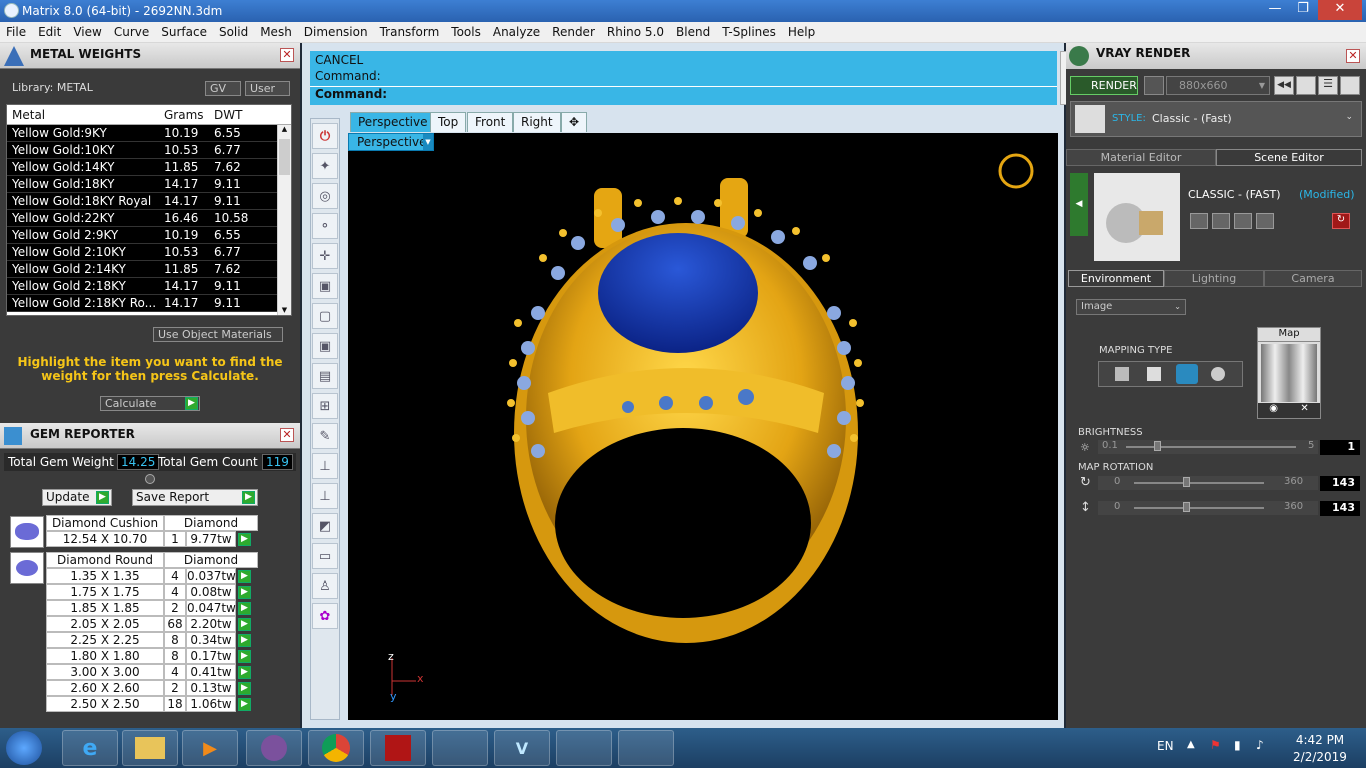  What do you see at coordinates (1218, 374) in the screenshot?
I see `mapping-hdr-icon` at bounding box center [1218, 374].